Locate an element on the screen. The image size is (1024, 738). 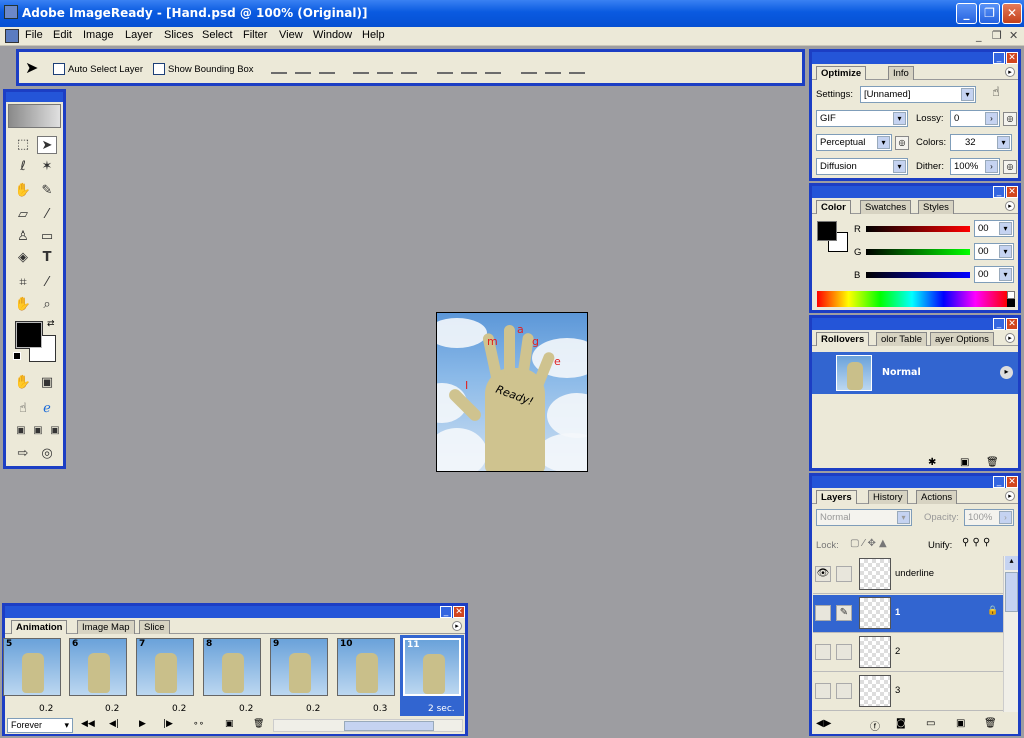
green-slider is located at coordinates (918, 252).